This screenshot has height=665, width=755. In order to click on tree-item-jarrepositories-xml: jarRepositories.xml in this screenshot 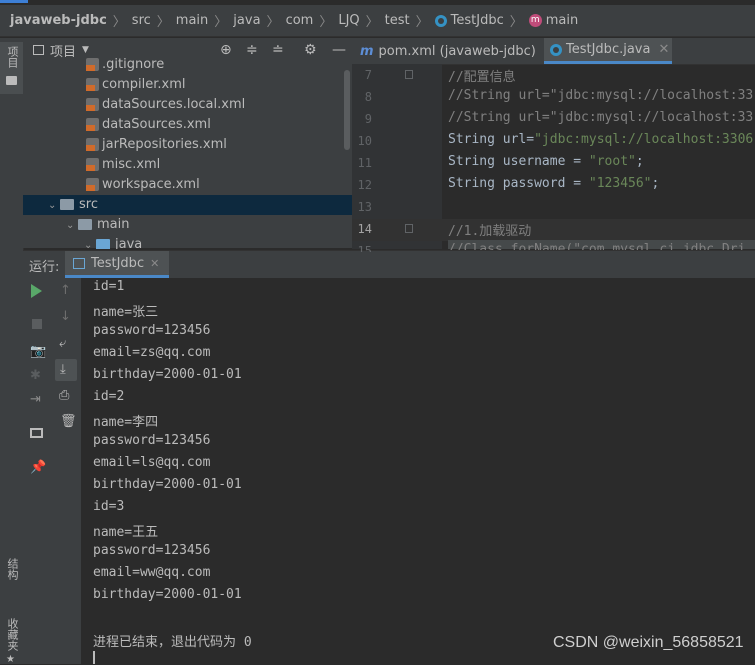, I will do `click(156, 145)`.